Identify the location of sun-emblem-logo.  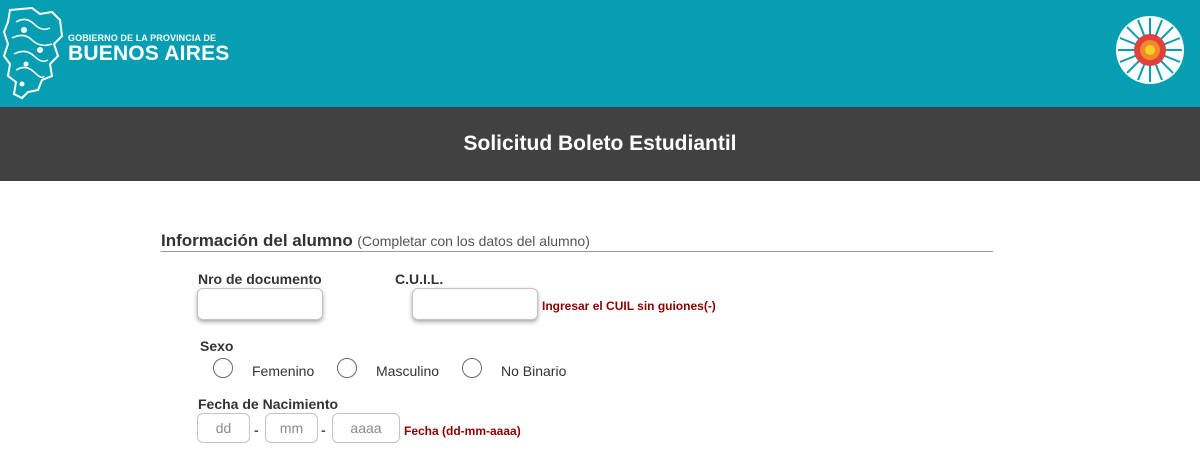
(1150, 50).